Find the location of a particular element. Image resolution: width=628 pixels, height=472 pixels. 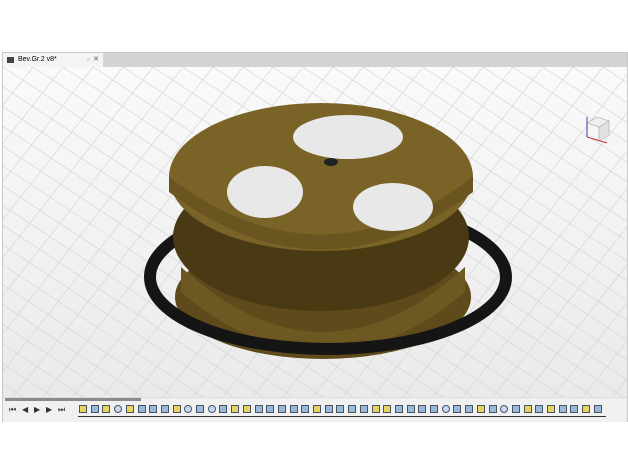

step-back-button: ◀ is located at coordinates (25, 409).